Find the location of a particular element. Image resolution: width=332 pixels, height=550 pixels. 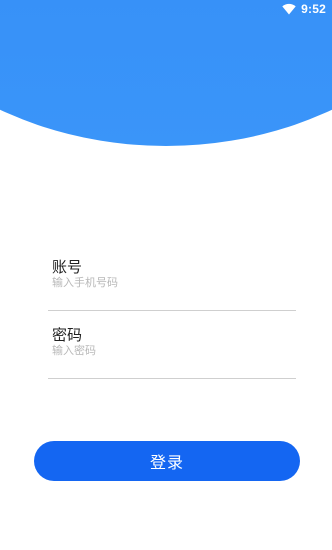

status-bar: 9:52 is located at coordinates (166, 9).